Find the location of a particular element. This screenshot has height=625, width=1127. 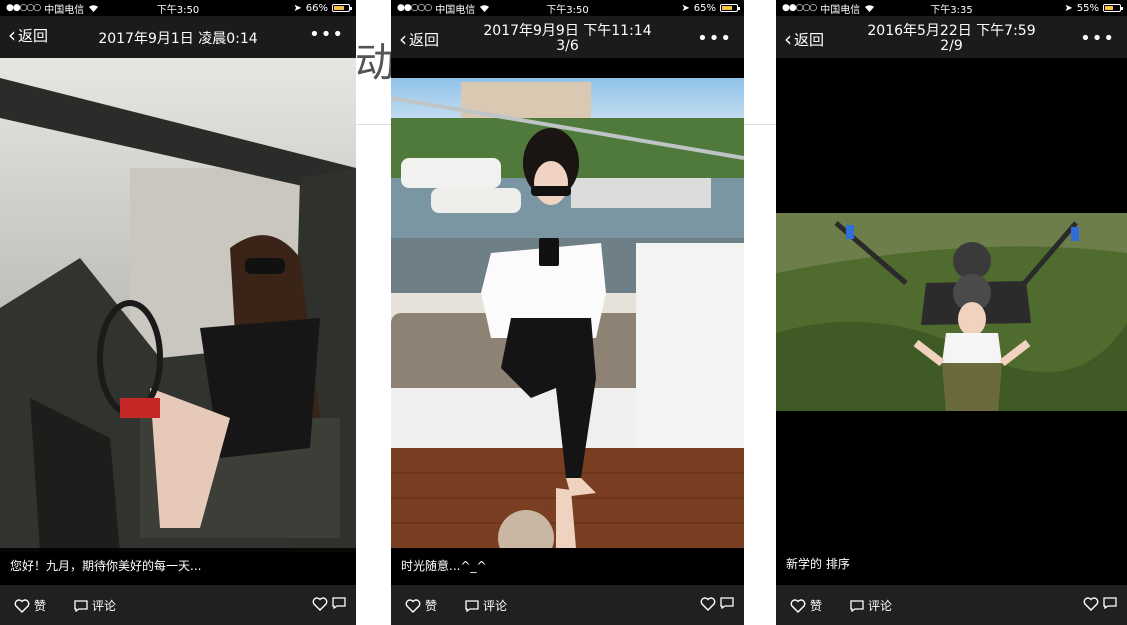

status-bar: ●●○○○ 中国电信 下午3:35 ➤ 55% is located at coordinates (951, 8).